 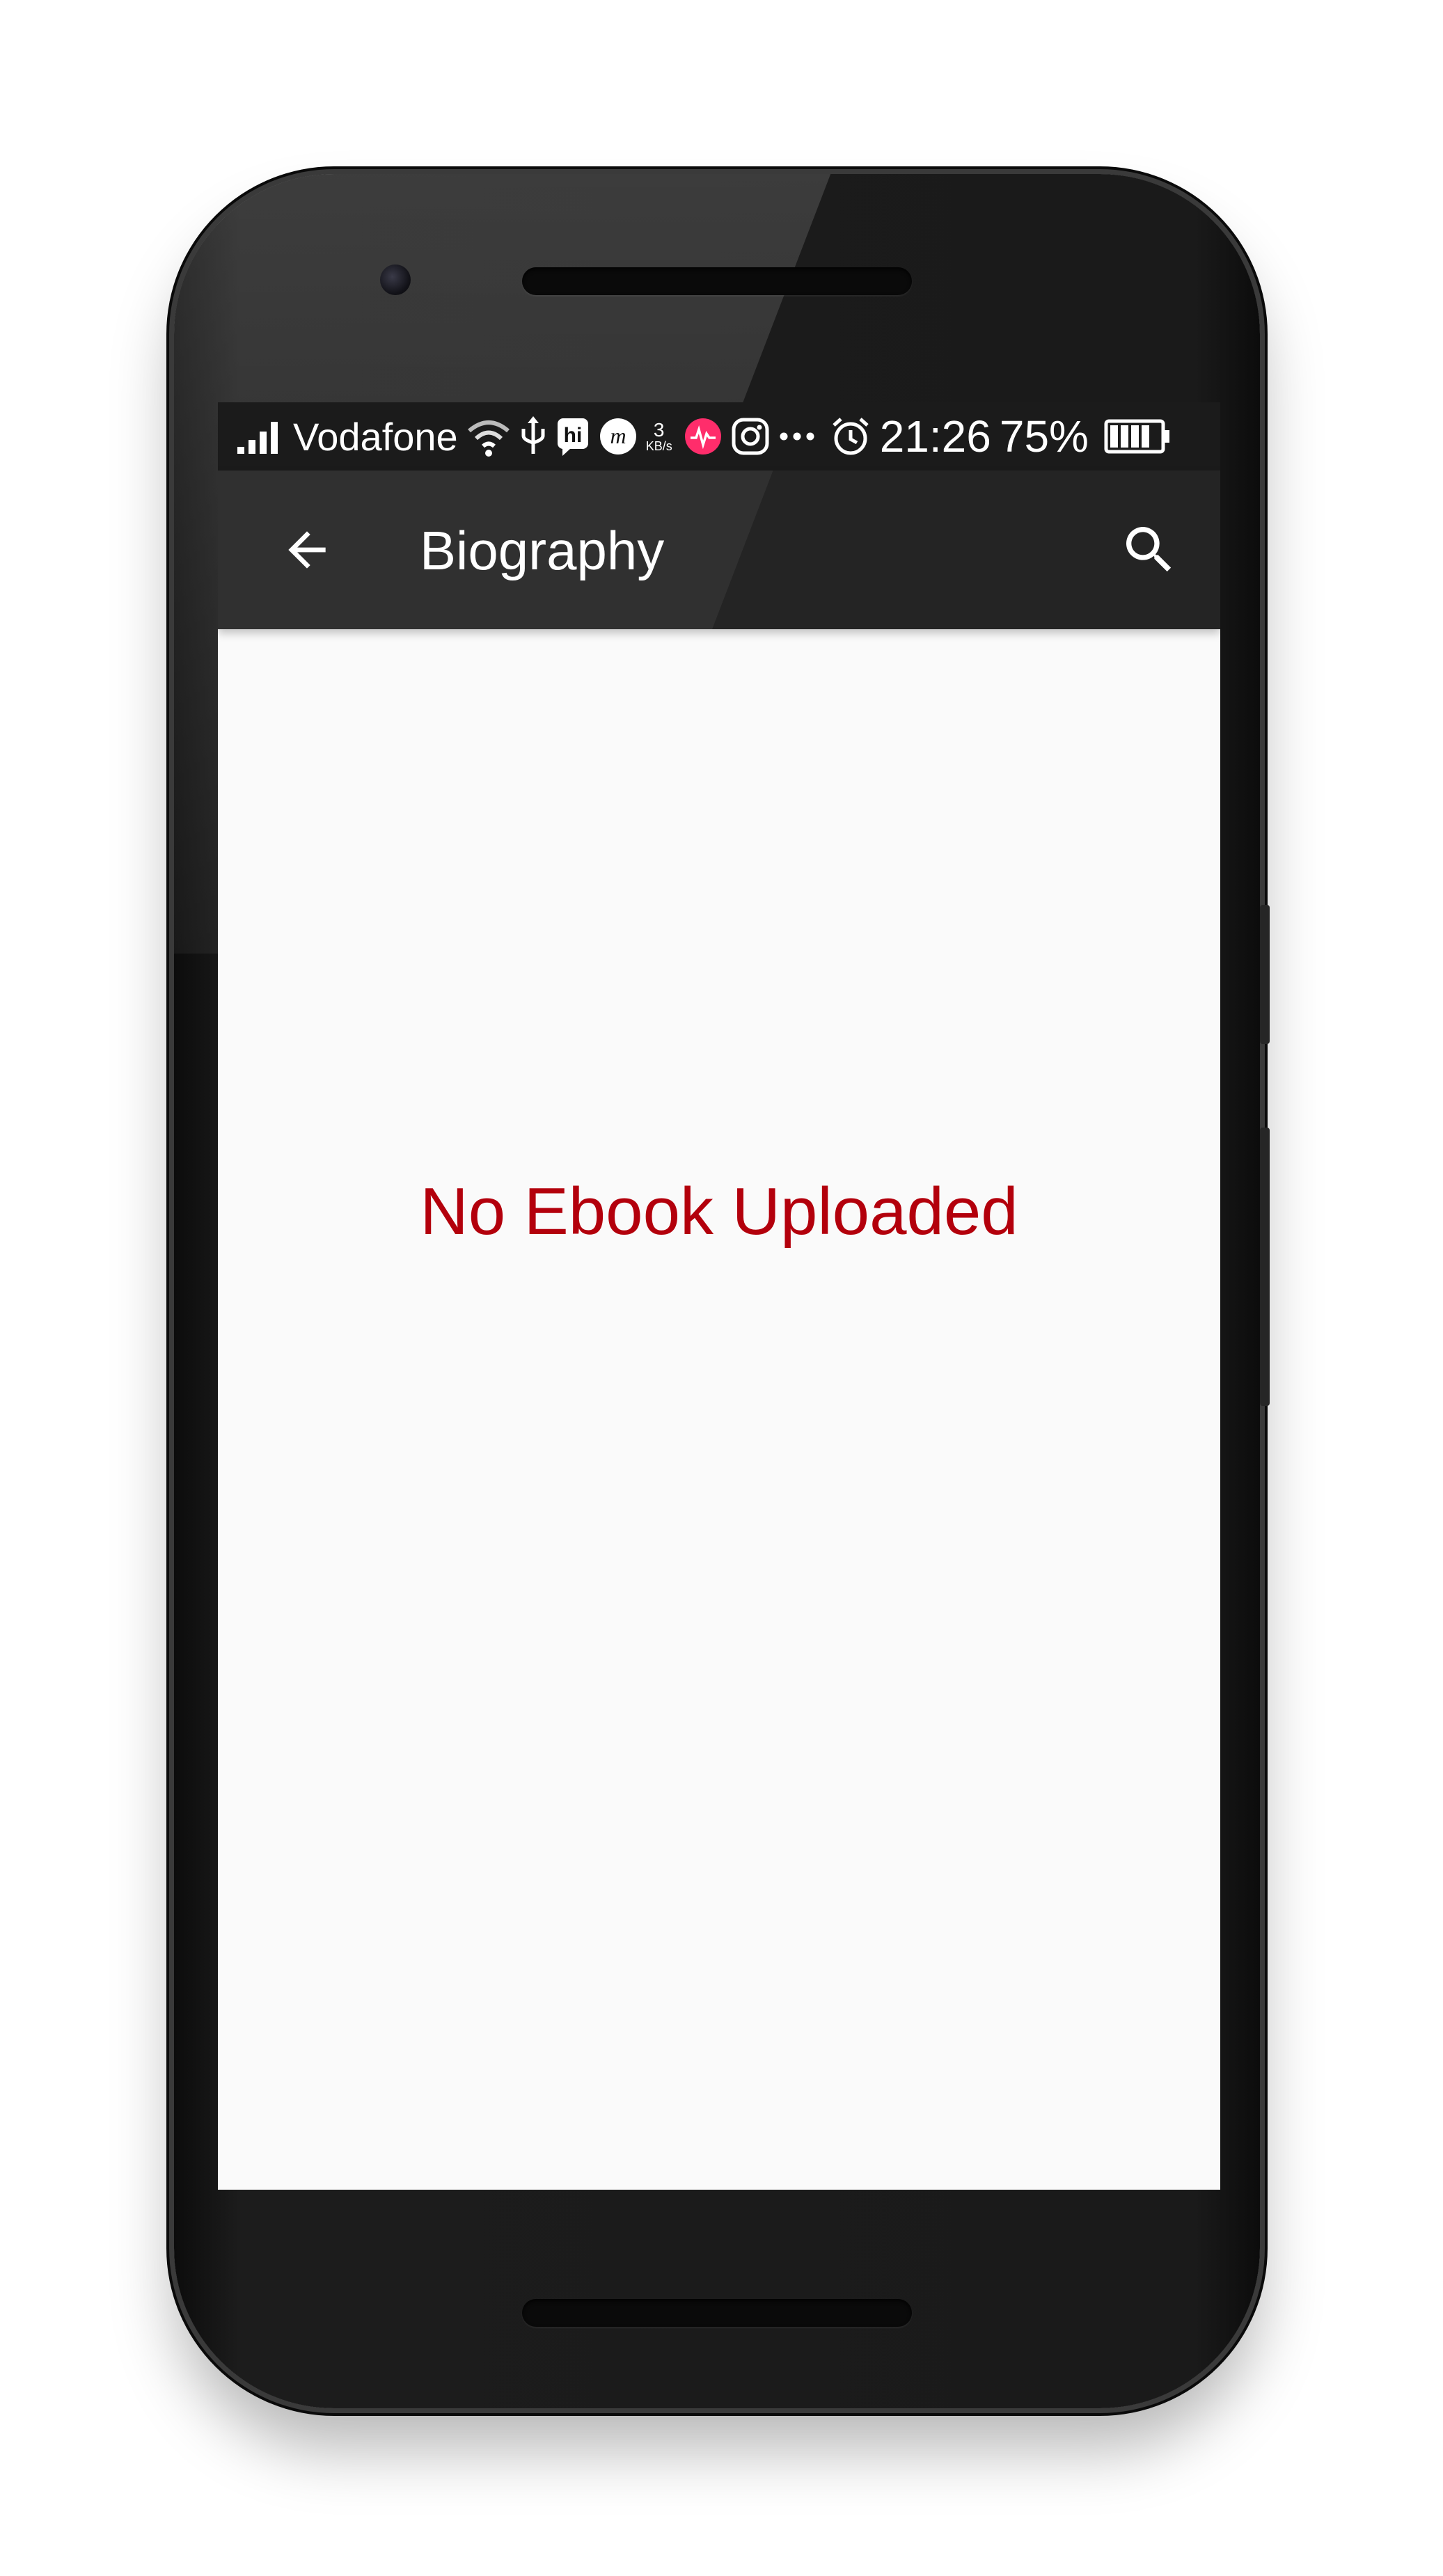 I want to click on arrow-back-icon, so click(x=307, y=550).